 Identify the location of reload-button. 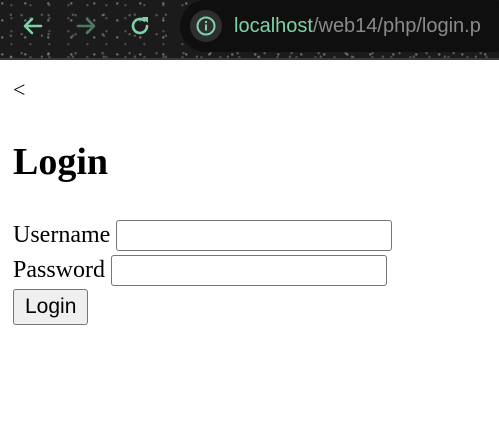
(140, 26).